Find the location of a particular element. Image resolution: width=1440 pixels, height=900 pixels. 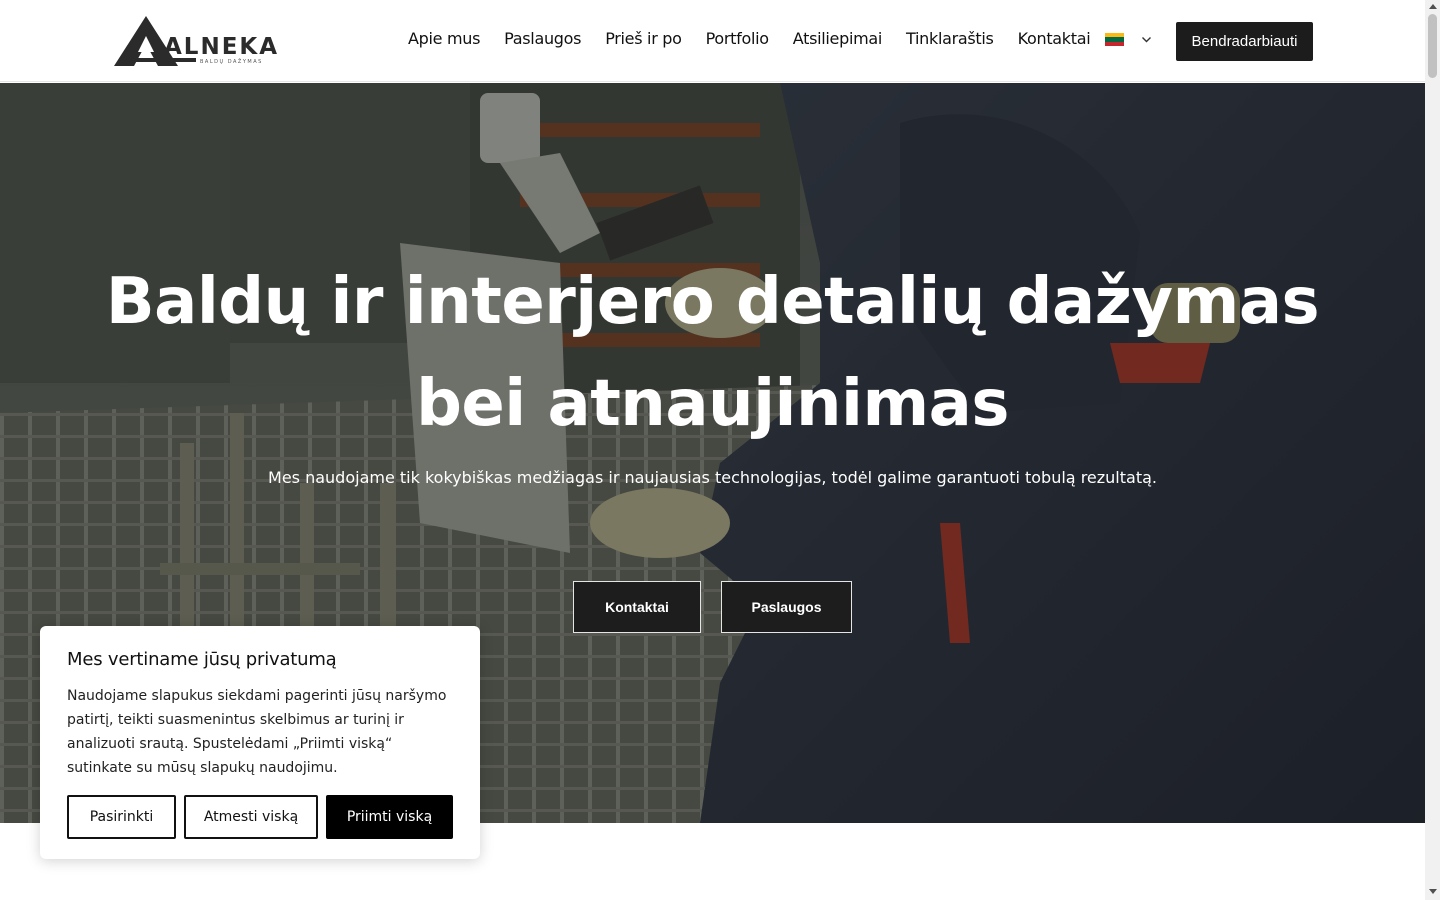

scroll-up-arrow-icon is located at coordinates (1433, 6).